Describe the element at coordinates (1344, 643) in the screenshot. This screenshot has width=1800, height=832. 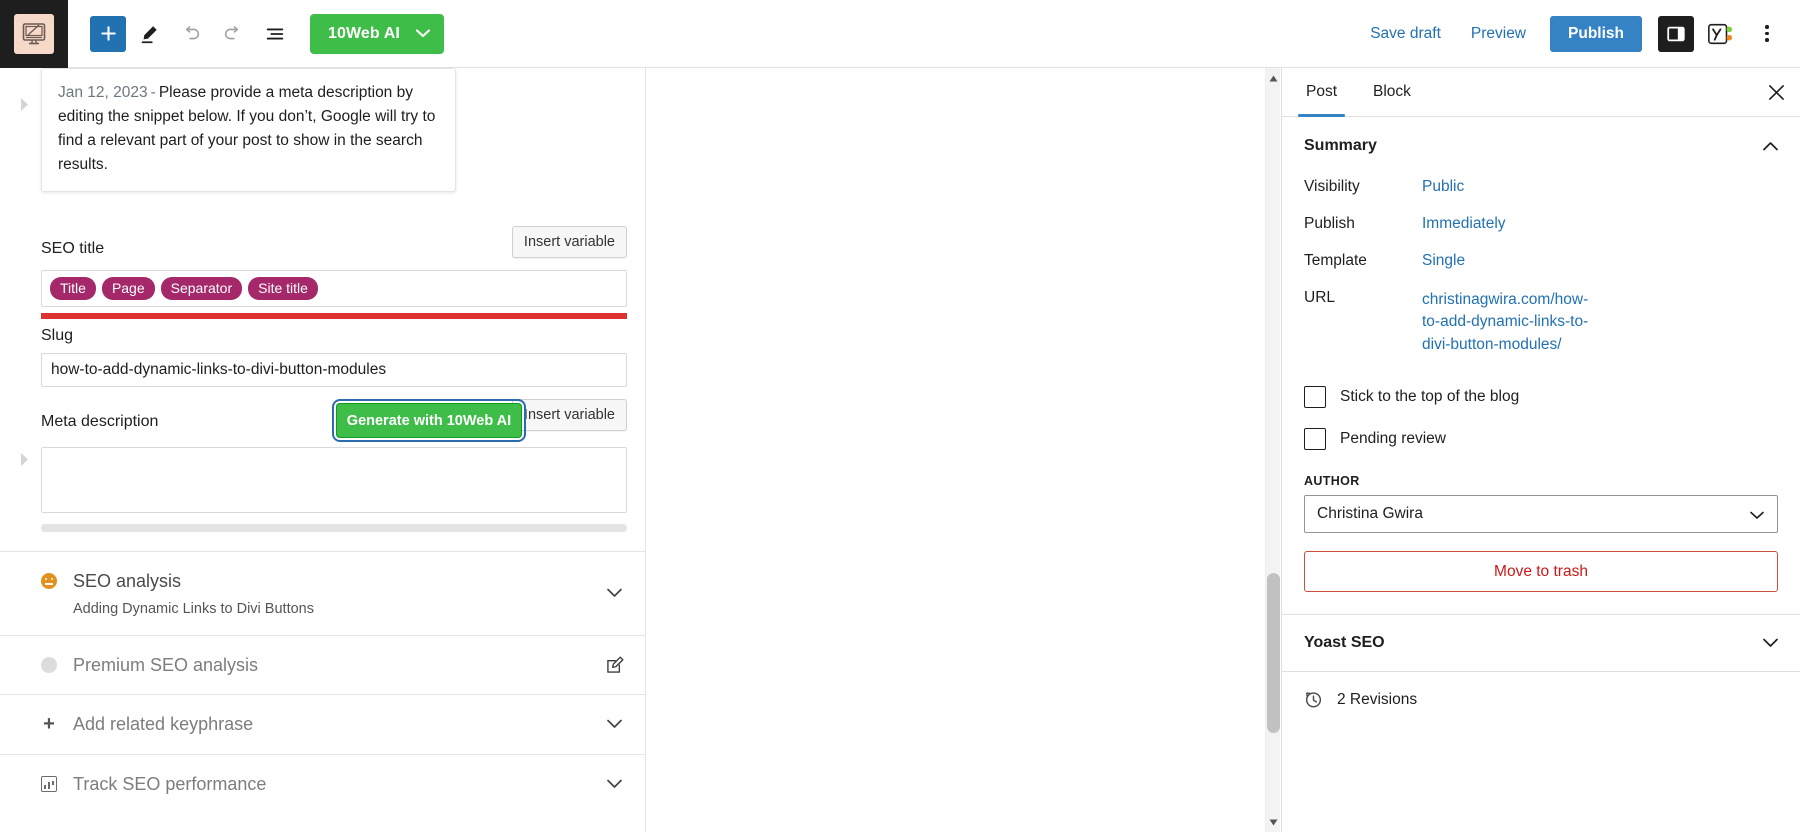
I see `yoast-seo-panel-label: Yoast SEO` at that location.